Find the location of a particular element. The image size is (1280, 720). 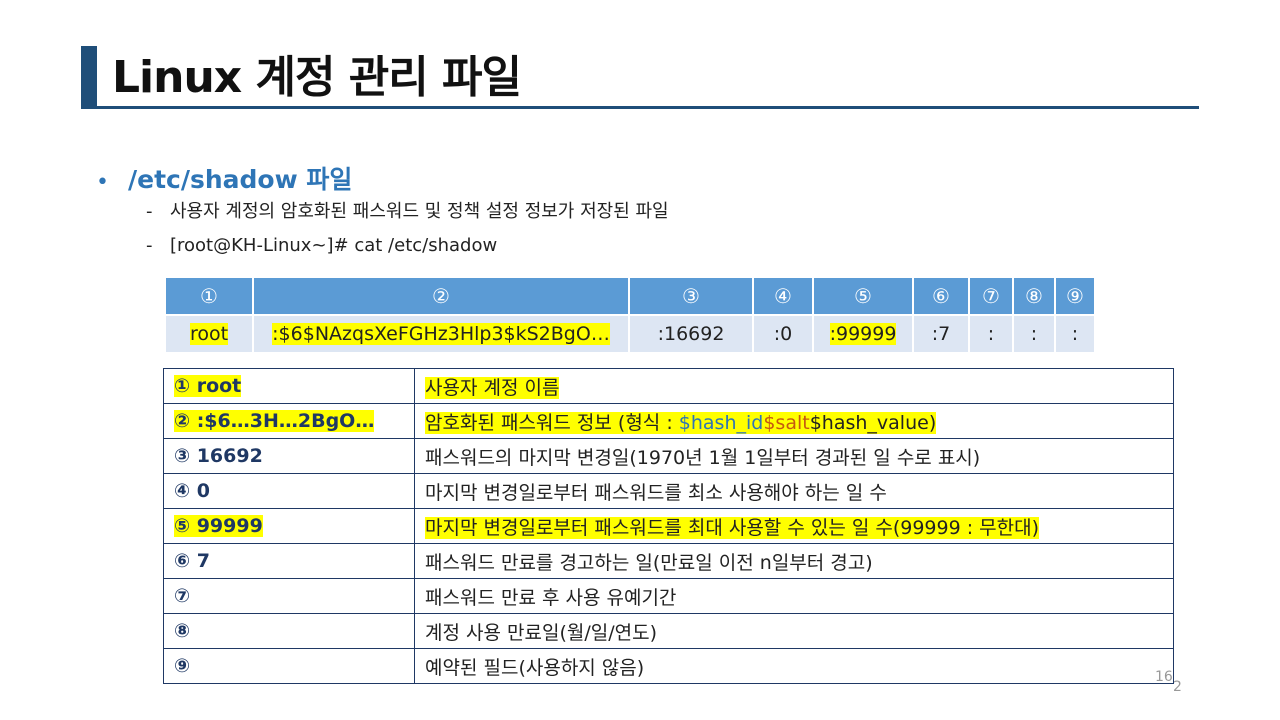

table-row: ④ 0 마지막 변경일로부터 패스워드를 최소 사용해야 하는 일 수 is located at coordinates (668, 491).